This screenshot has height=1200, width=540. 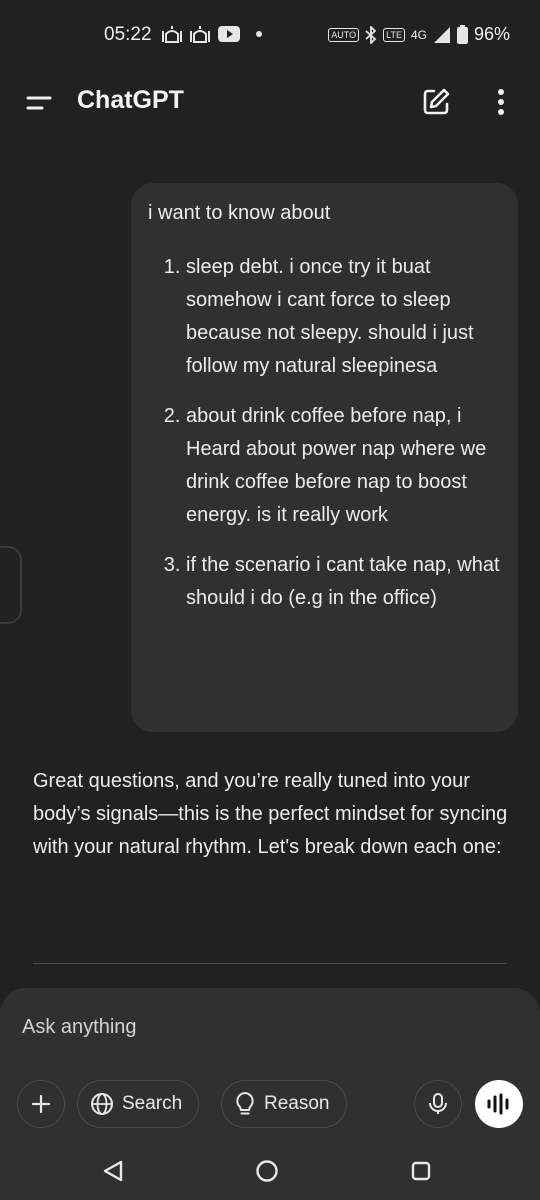 I want to click on search-button: Search, so click(x=138, y=1104).